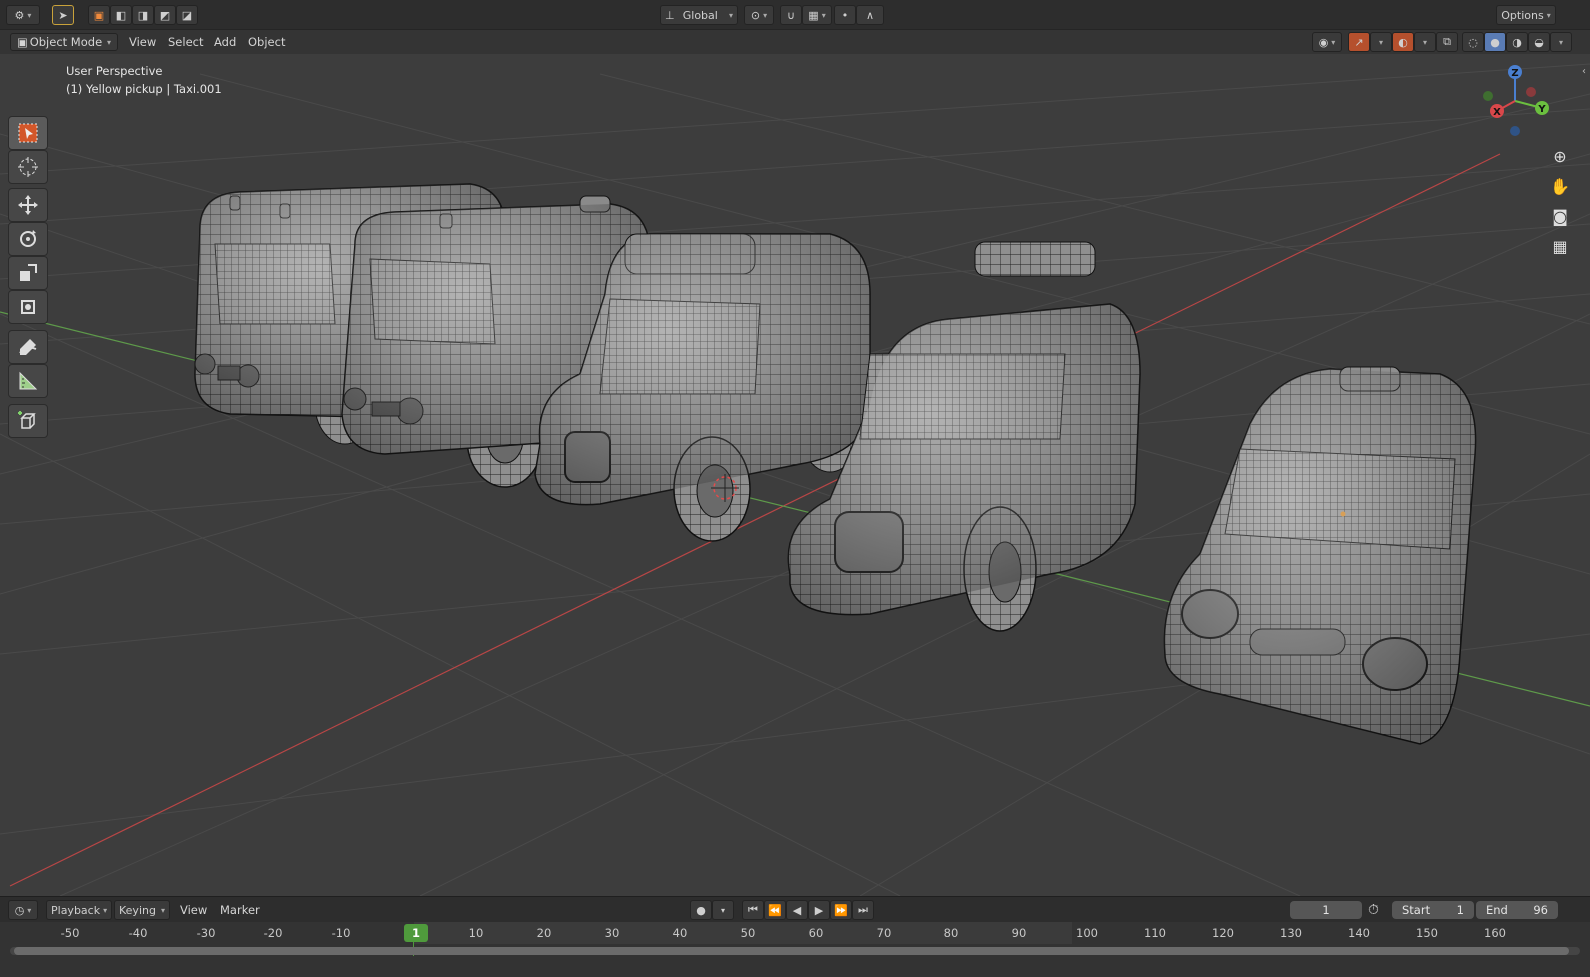 This screenshot has height=977, width=1590. I want to click on proportional-edit-button: •, so click(845, 15).